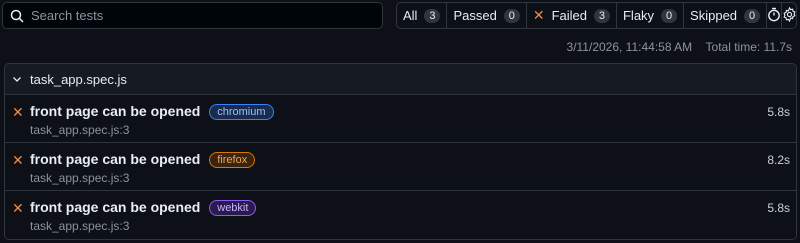 This screenshot has height=243, width=800. Describe the element at coordinates (400, 79) in the screenshot. I see `file-header: task_app.spec.js` at that location.